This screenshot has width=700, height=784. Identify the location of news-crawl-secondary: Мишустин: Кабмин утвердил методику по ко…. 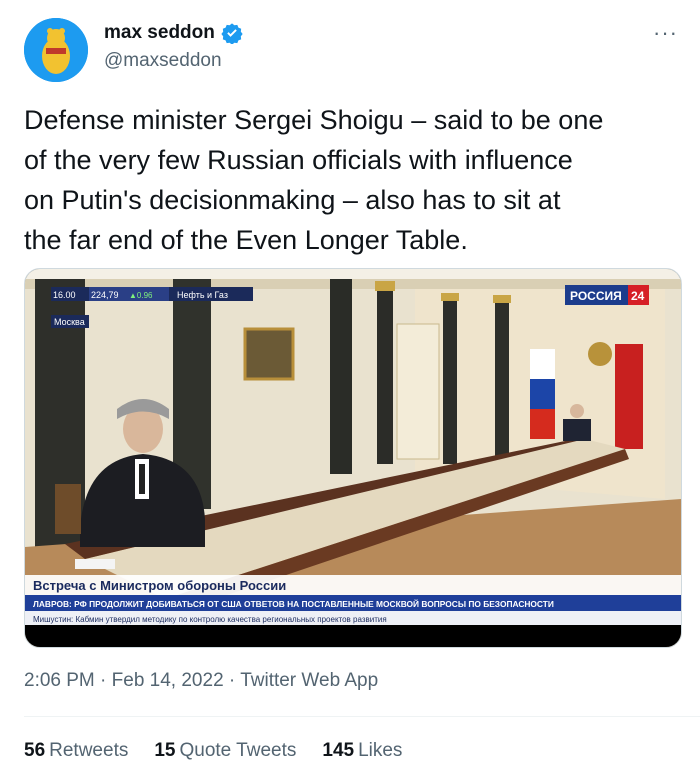
(210, 619).